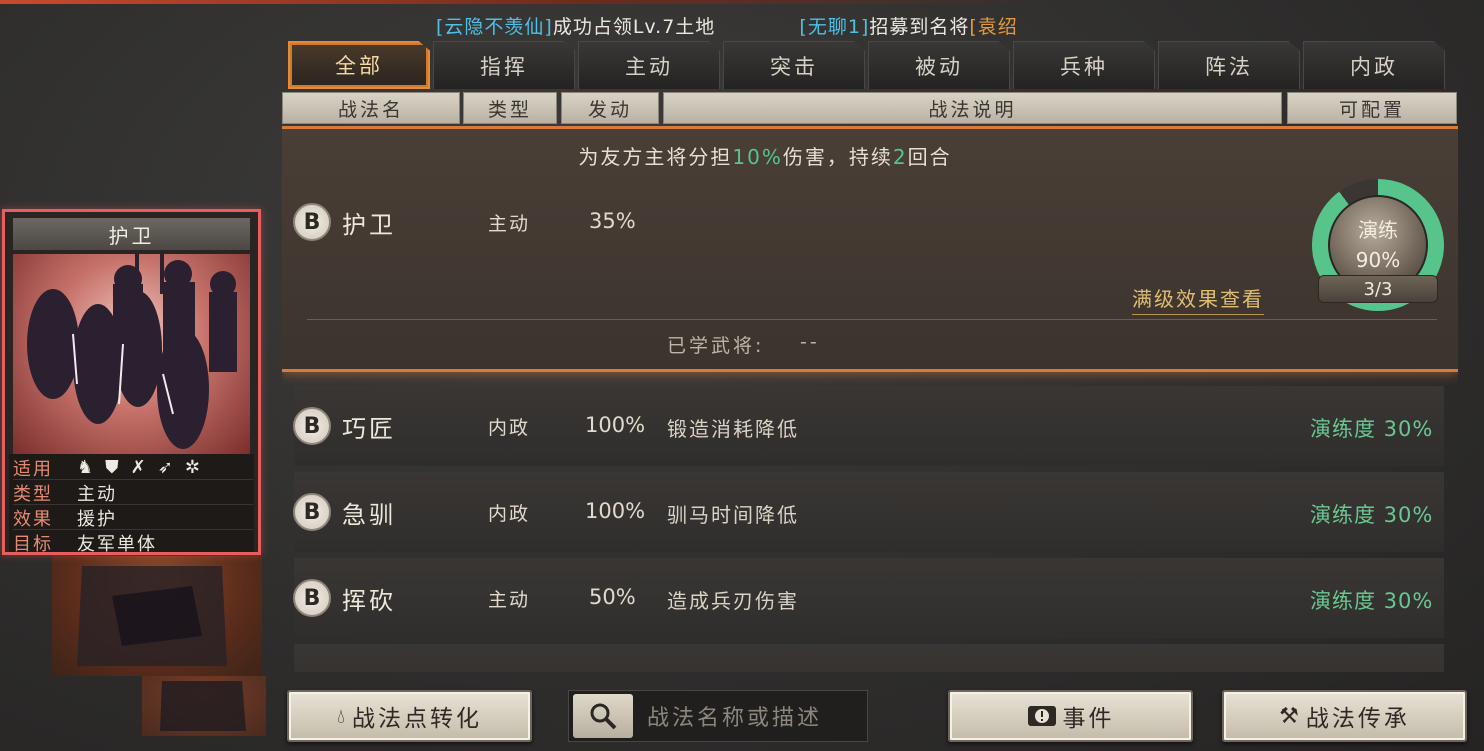  I want to click on shield-icon: ⛊, so click(112, 467).